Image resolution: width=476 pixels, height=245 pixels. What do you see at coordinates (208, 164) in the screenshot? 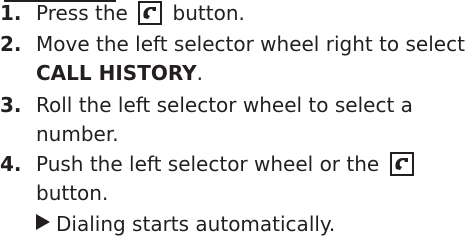
I see `step-text: Push the left selector wheel or the` at bounding box center [208, 164].